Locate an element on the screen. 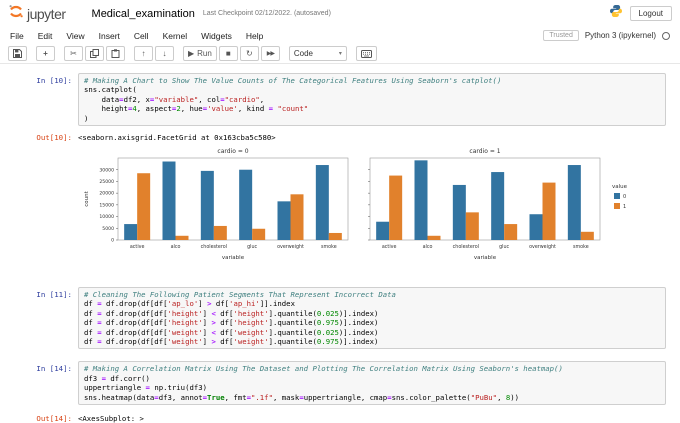 The height and width of the screenshot is (423, 680). svg-text: variable is located at coordinates (485, 258).